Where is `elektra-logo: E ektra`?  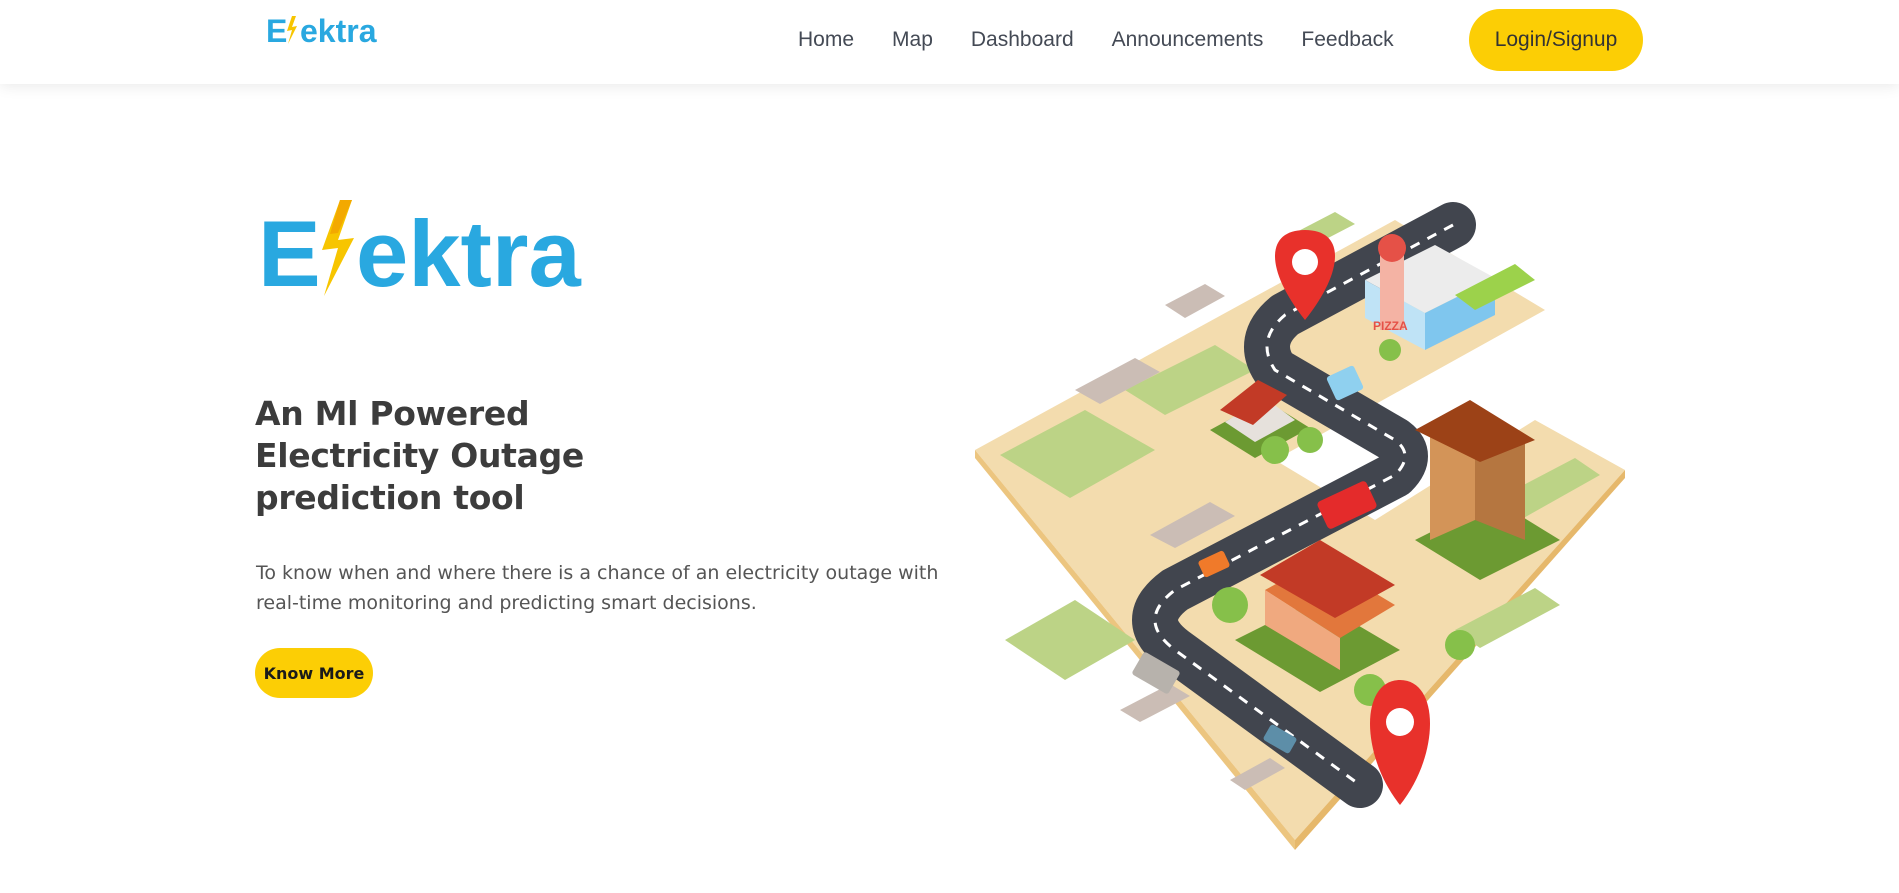
elektra-logo: E ektra is located at coordinates (328, 30).